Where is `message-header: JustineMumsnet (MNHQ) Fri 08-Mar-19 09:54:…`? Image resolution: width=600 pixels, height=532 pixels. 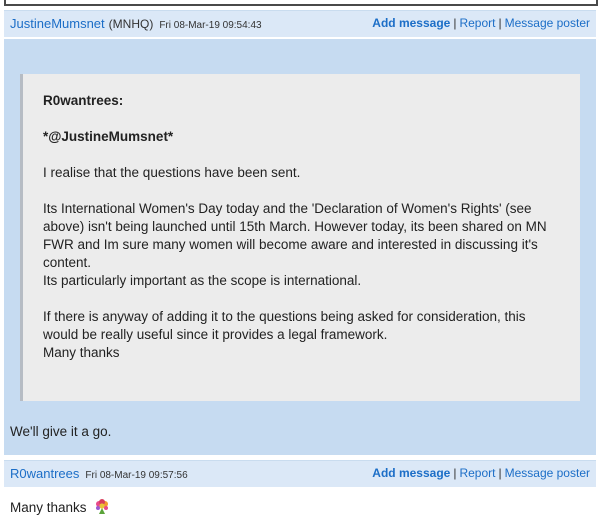
message-header: JustineMumsnet (MNHQ) Fri 08-Mar-19 09:54:… is located at coordinates (300, 23).